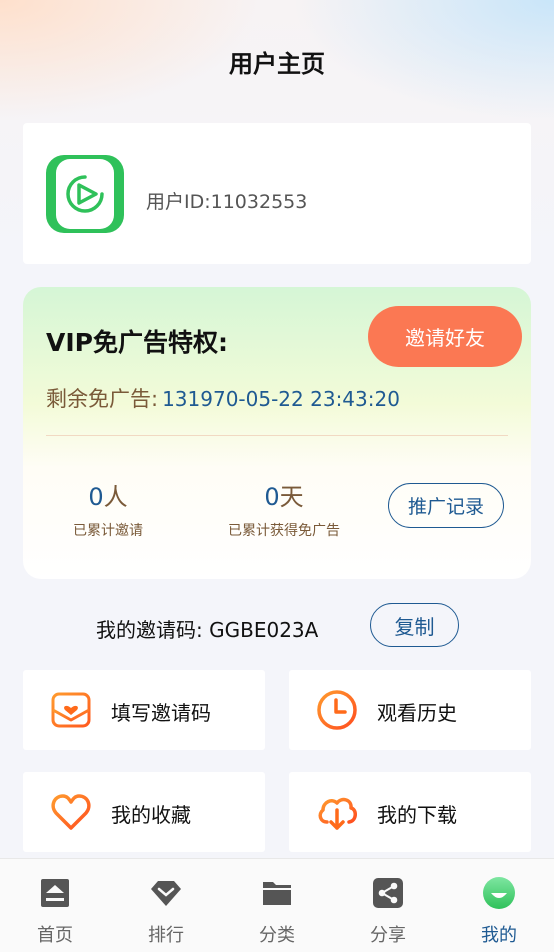 Image resolution: width=554 pixels, height=952 pixels. Describe the element at coordinates (337, 710) in the screenshot. I see `clock-icon` at that location.